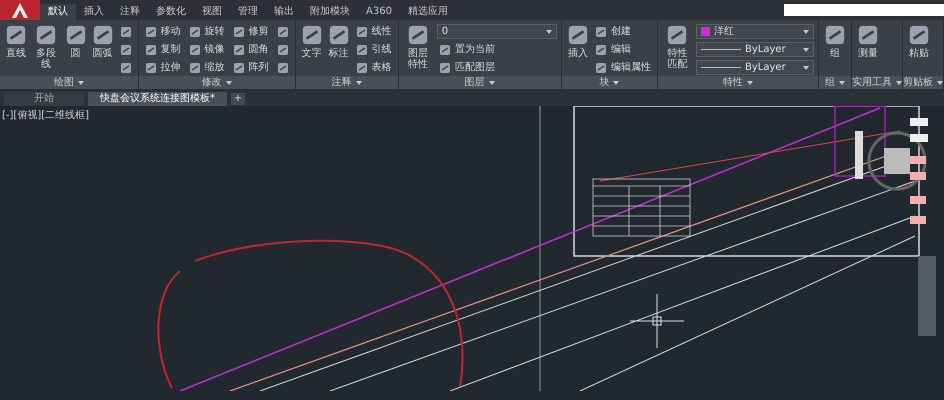 The width and height of the screenshot is (944, 400). What do you see at coordinates (622, 49) in the screenshot?
I see `tool-button: 编辑` at bounding box center [622, 49].